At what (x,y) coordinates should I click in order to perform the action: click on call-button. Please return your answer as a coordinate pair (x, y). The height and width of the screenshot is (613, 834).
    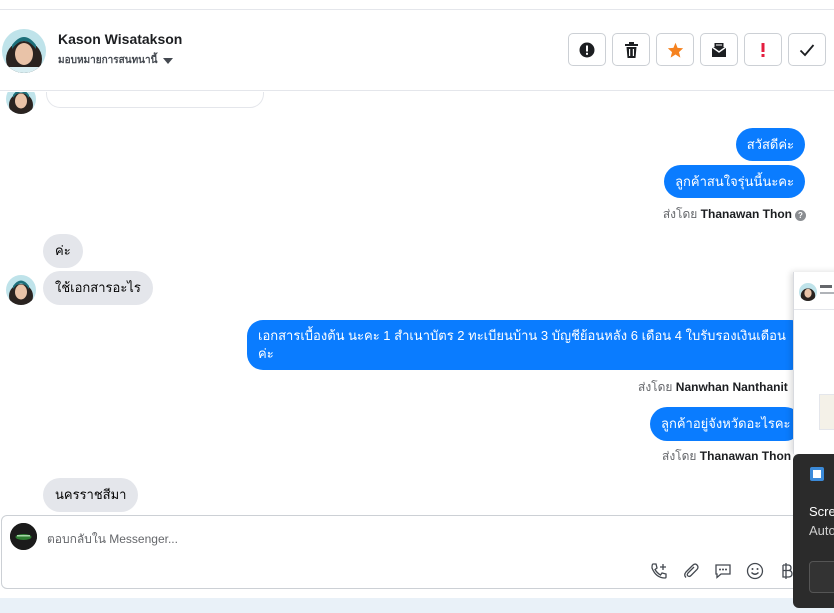
    Looking at the image, I should click on (659, 571).